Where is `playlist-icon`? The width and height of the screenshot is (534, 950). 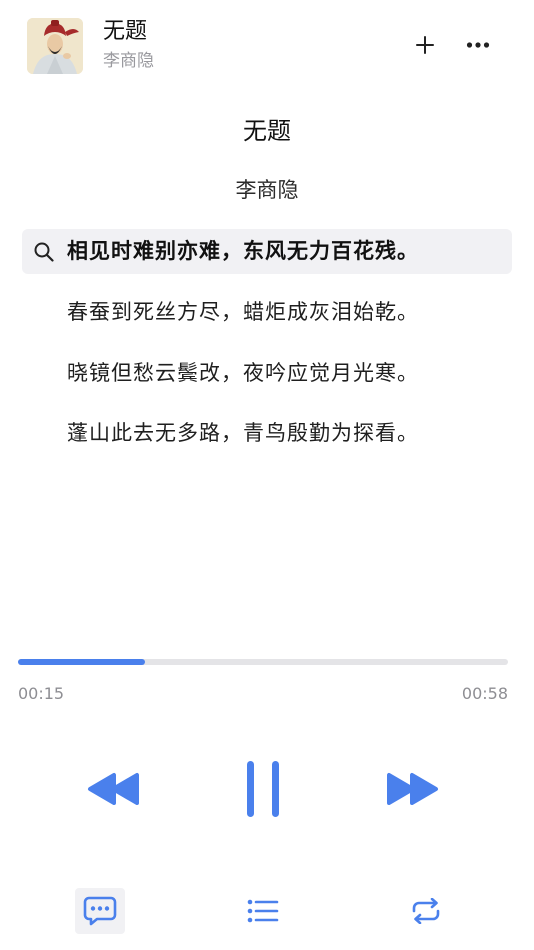
playlist-icon is located at coordinates (263, 911).